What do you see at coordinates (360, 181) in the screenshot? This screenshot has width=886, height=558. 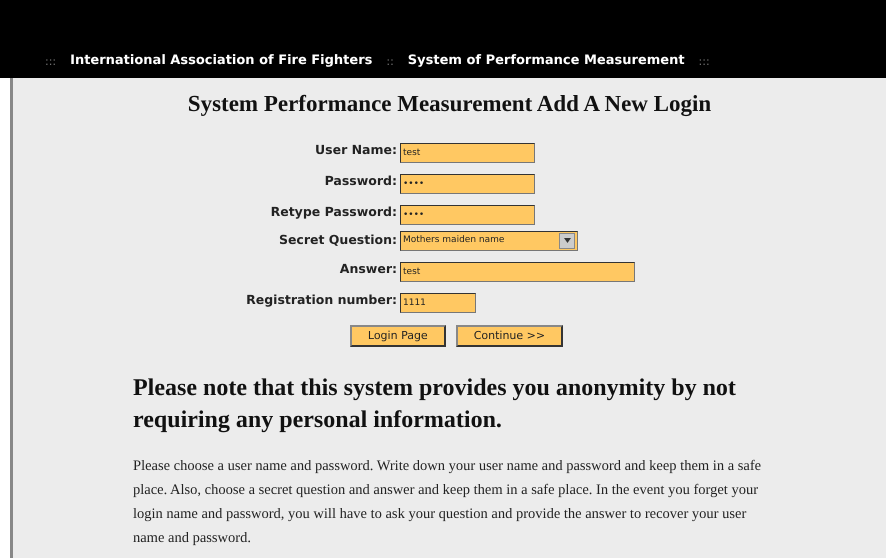 I see `field-label: Password:` at bounding box center [360, 181].